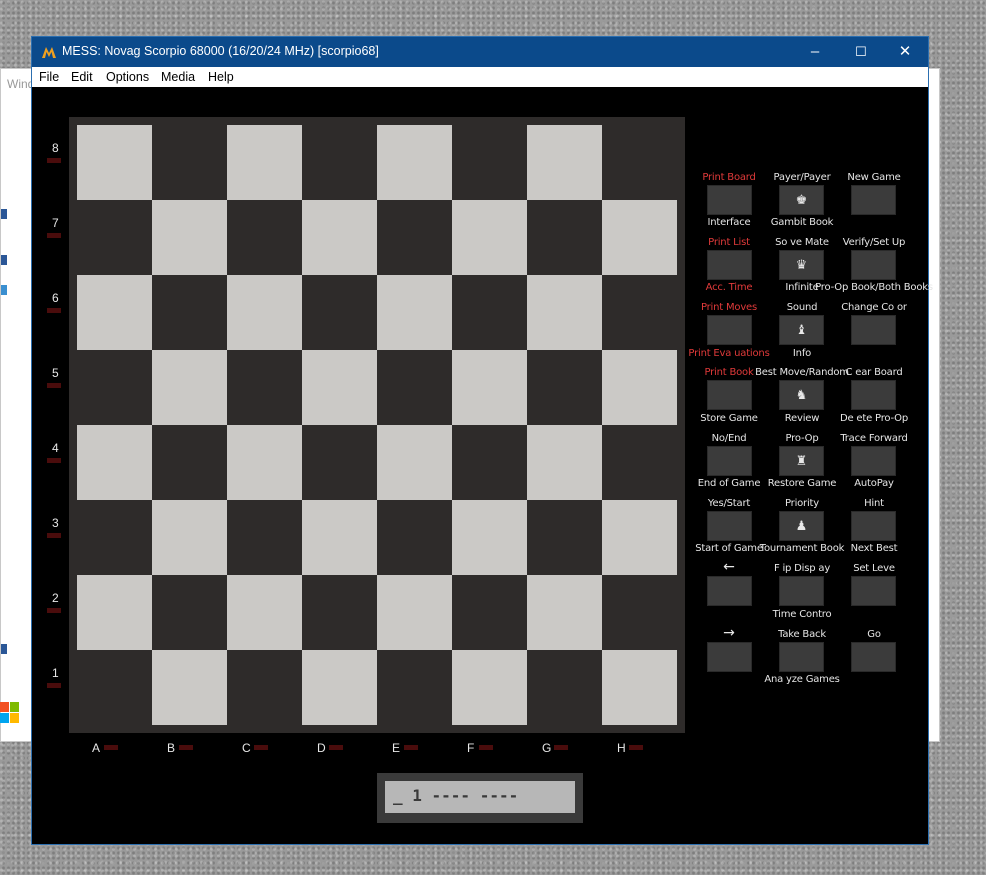 This screenshot has height=875, width=986. I want to click on square-g8, so click(564, 162).